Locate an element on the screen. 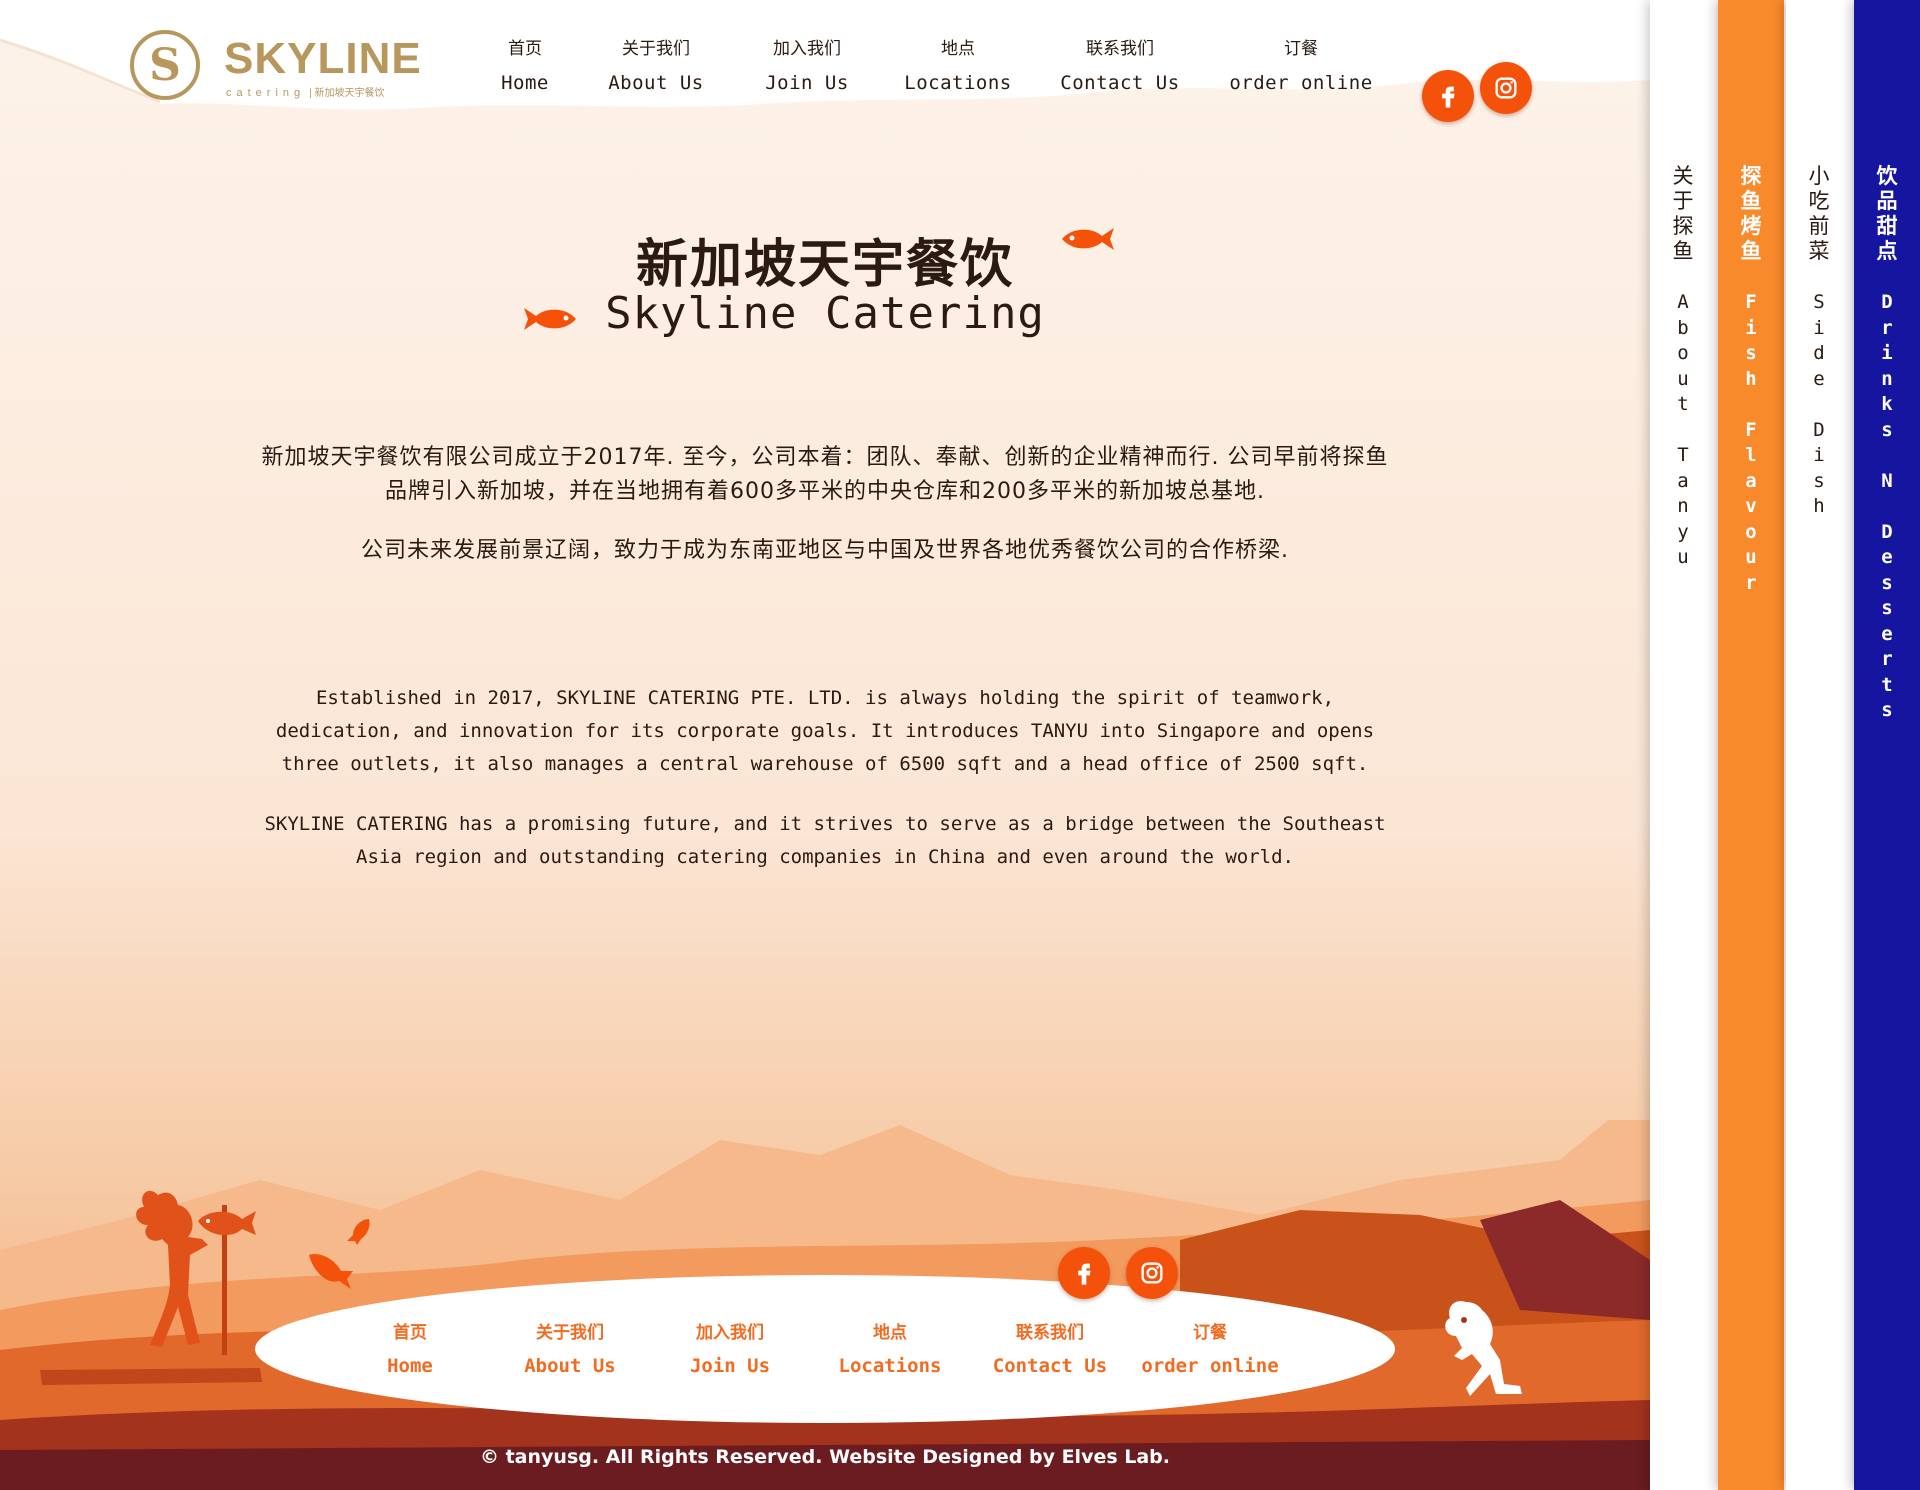 Image resolution: width=1920 pixels, height=1490 pixels. instagram-button is located at coordinates (1506, 88).